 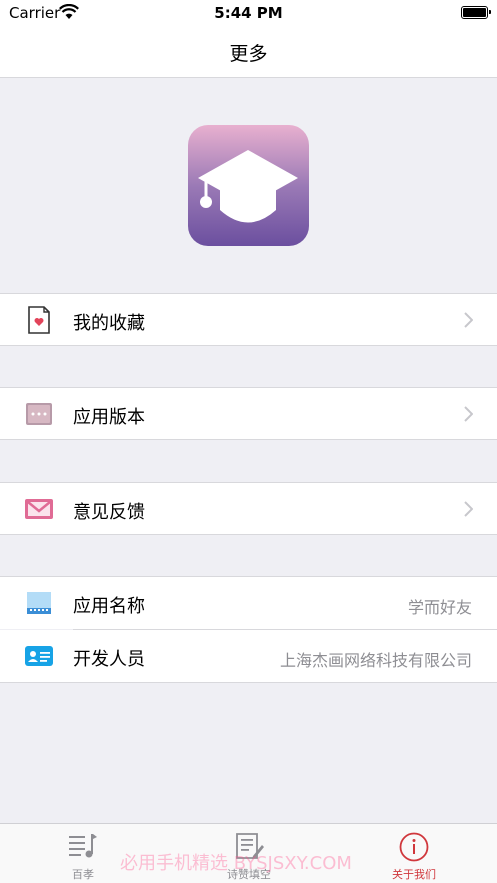 I want to click on status-time: 5:44 PM, so click(x=248, y=13).